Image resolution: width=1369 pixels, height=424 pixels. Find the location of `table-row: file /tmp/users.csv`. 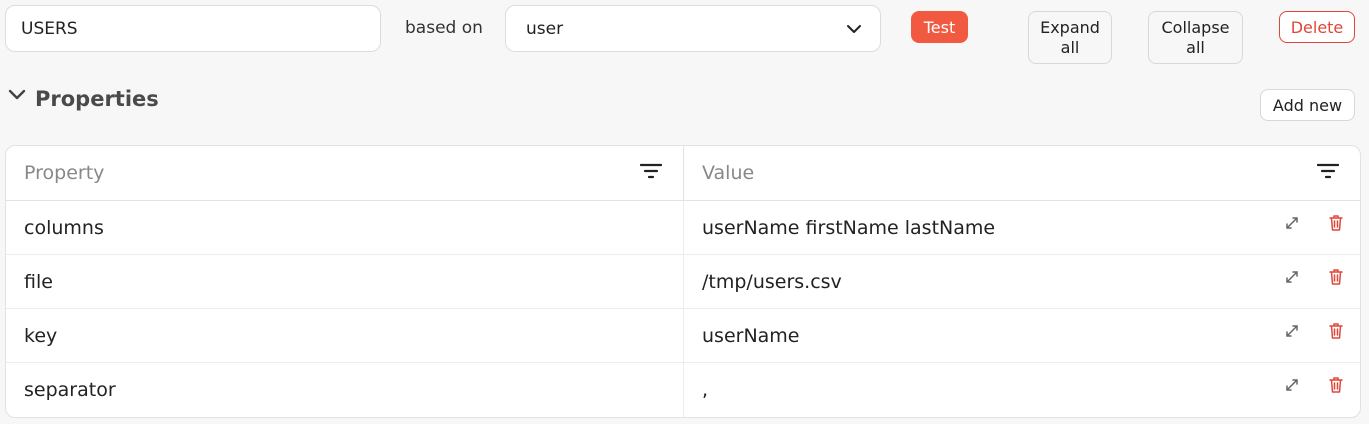

table-row: file /tmp/users.csv is located at coordinates (683, 282).